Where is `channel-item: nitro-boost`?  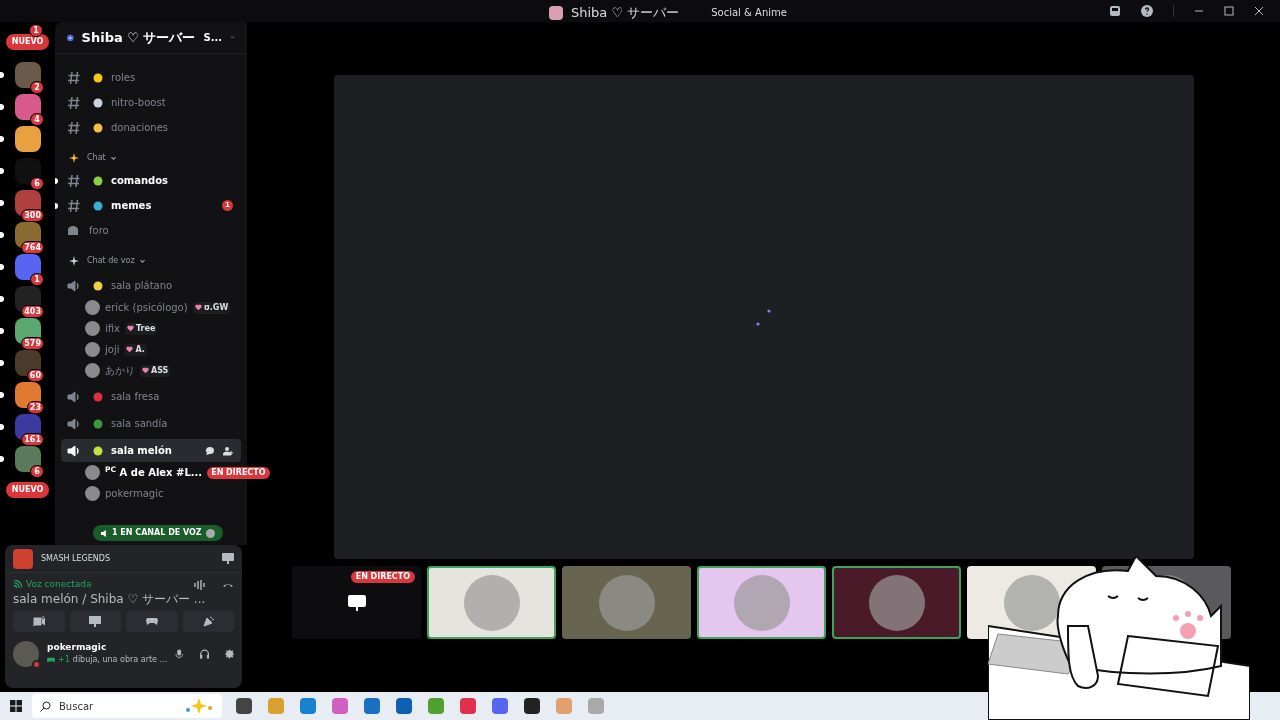
channel-item: nitro-boost is located at coordinates (151, 102).